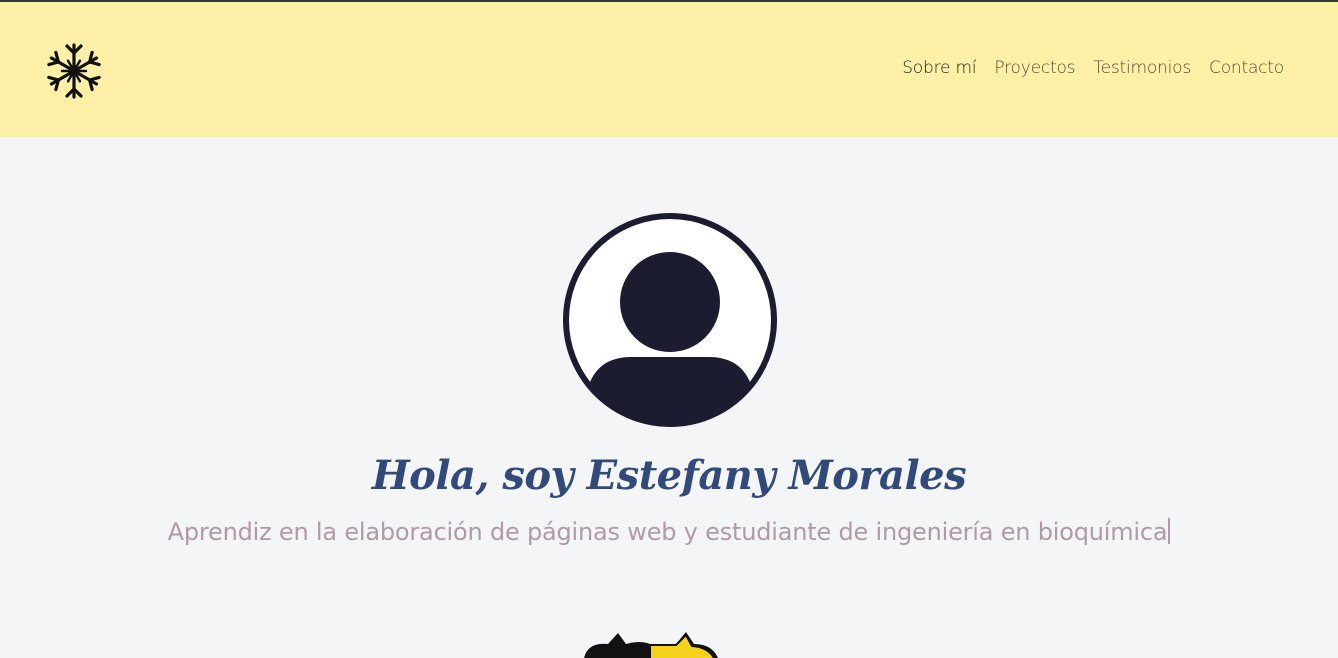 The image size is (1338, 658). Describe the element at coordinates (1169, 531) in the screenshot. I see `typing-caret` at that location.